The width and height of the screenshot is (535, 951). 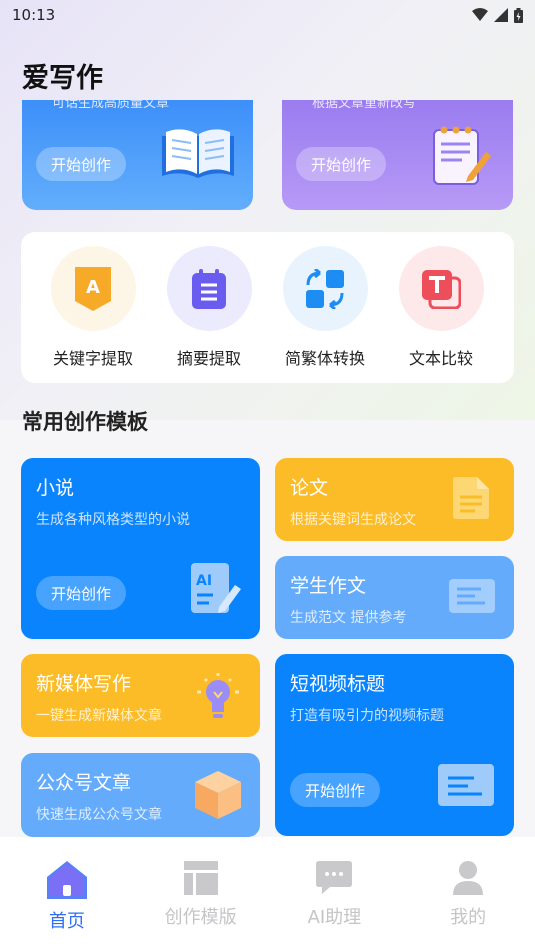 What do you see at coordinates (334, 877) in the screenshot?
I see `chat-icon` at bounding box center [334, 877].